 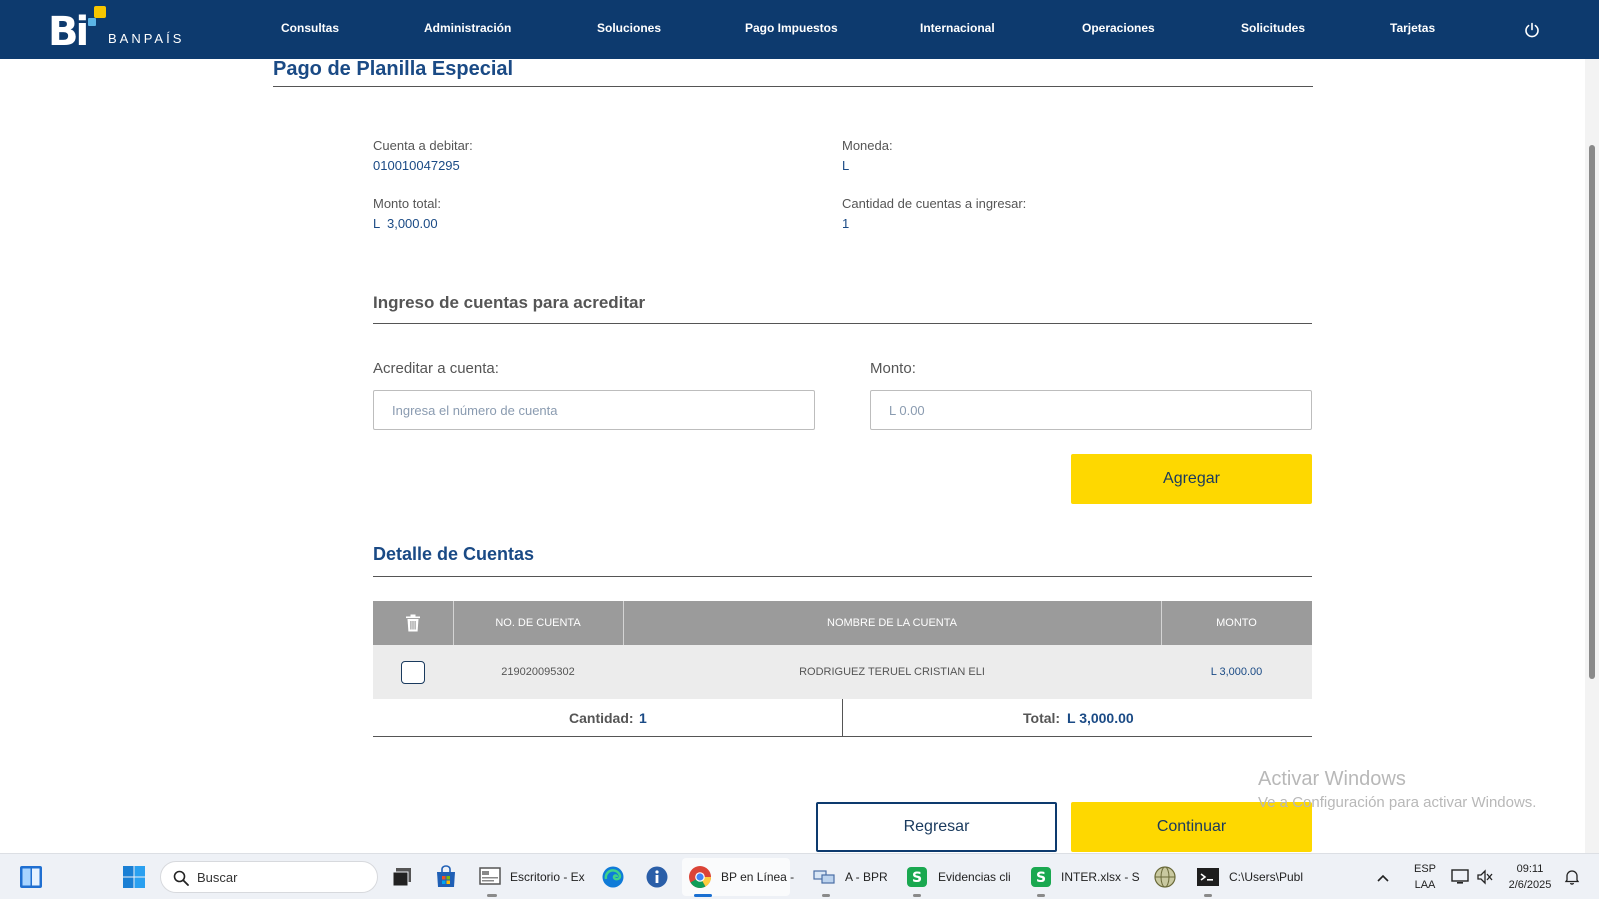 What do you see at coordinates (436, 368) in the screenshot?
I see `credit-account-label: Acreditar a cuenta:` at bounding box center [436, 368].